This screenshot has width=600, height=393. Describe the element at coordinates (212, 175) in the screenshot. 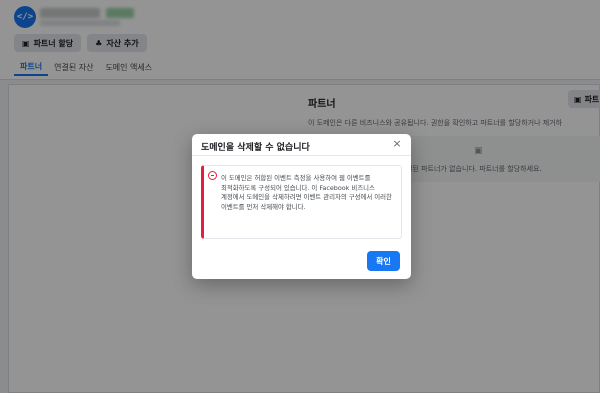

I see `error-minus-icon` at that location.